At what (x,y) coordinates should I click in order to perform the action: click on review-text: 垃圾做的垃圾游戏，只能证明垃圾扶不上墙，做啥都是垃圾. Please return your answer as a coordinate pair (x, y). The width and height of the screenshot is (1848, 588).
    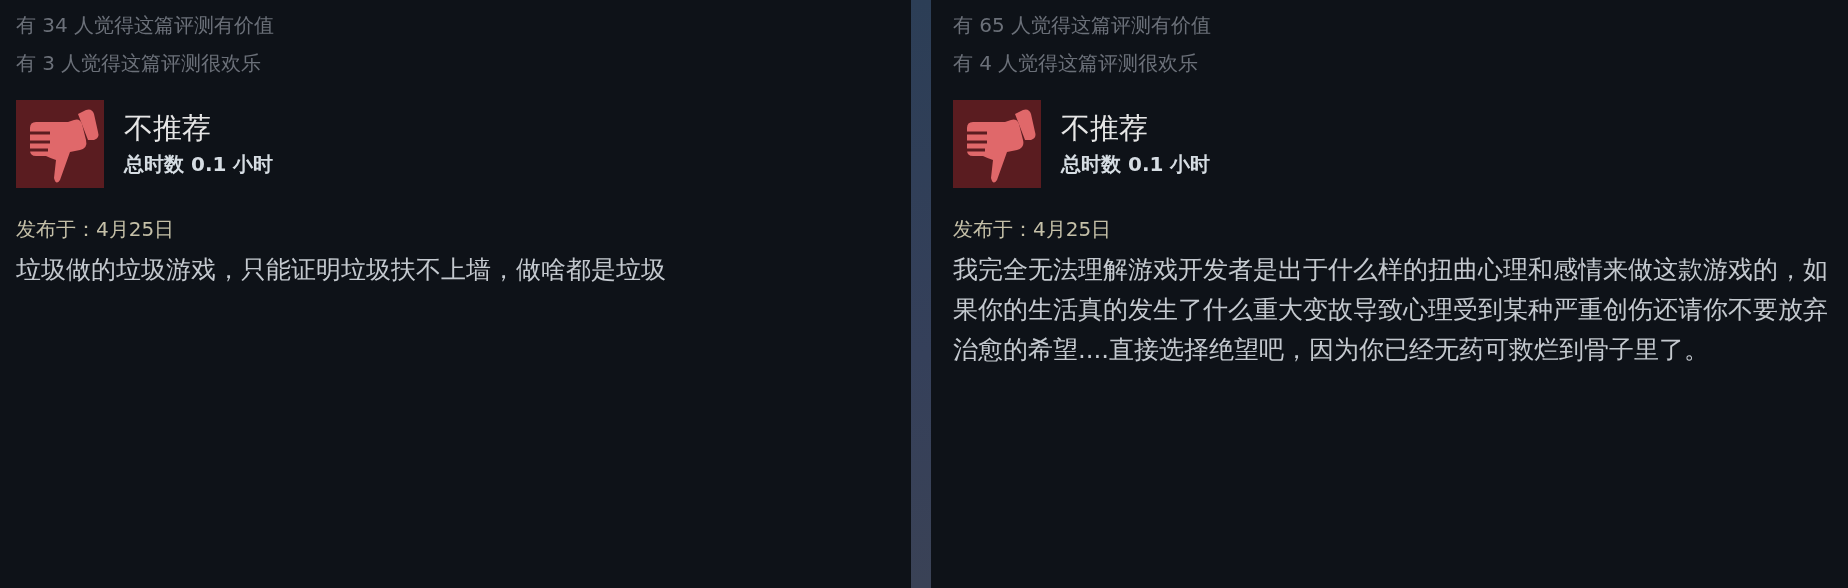
    Looking at the image, I should click on (341, 270).